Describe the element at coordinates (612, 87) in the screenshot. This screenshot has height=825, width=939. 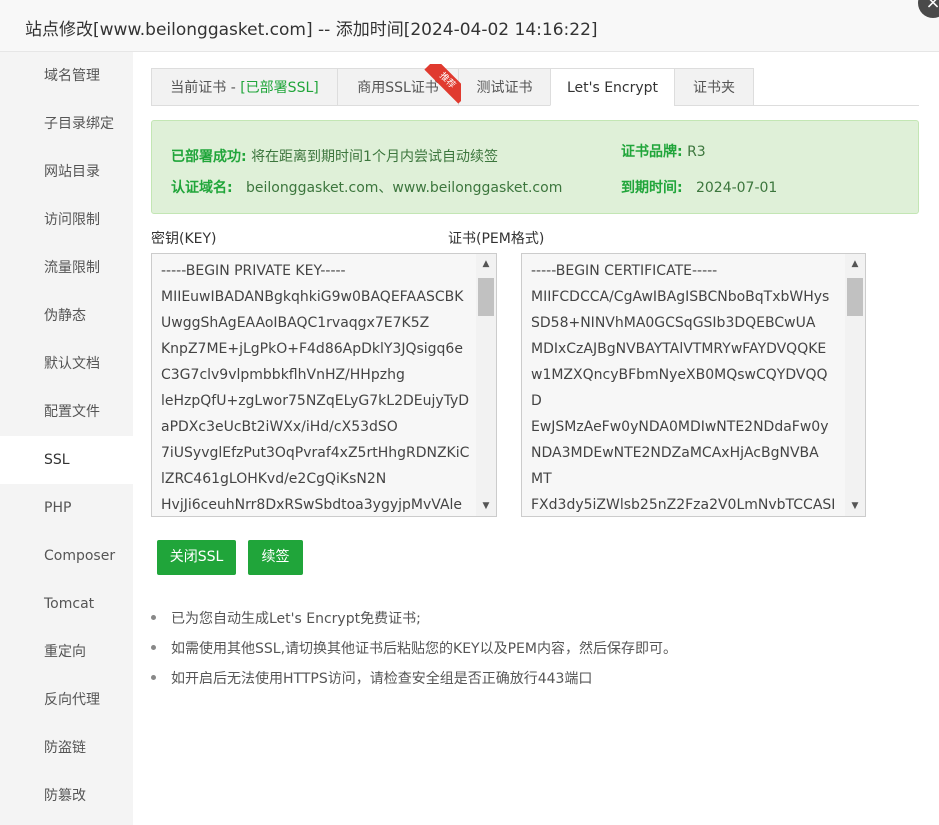
I see `tab-letsencrypt: Let's Encrypt` at that location.